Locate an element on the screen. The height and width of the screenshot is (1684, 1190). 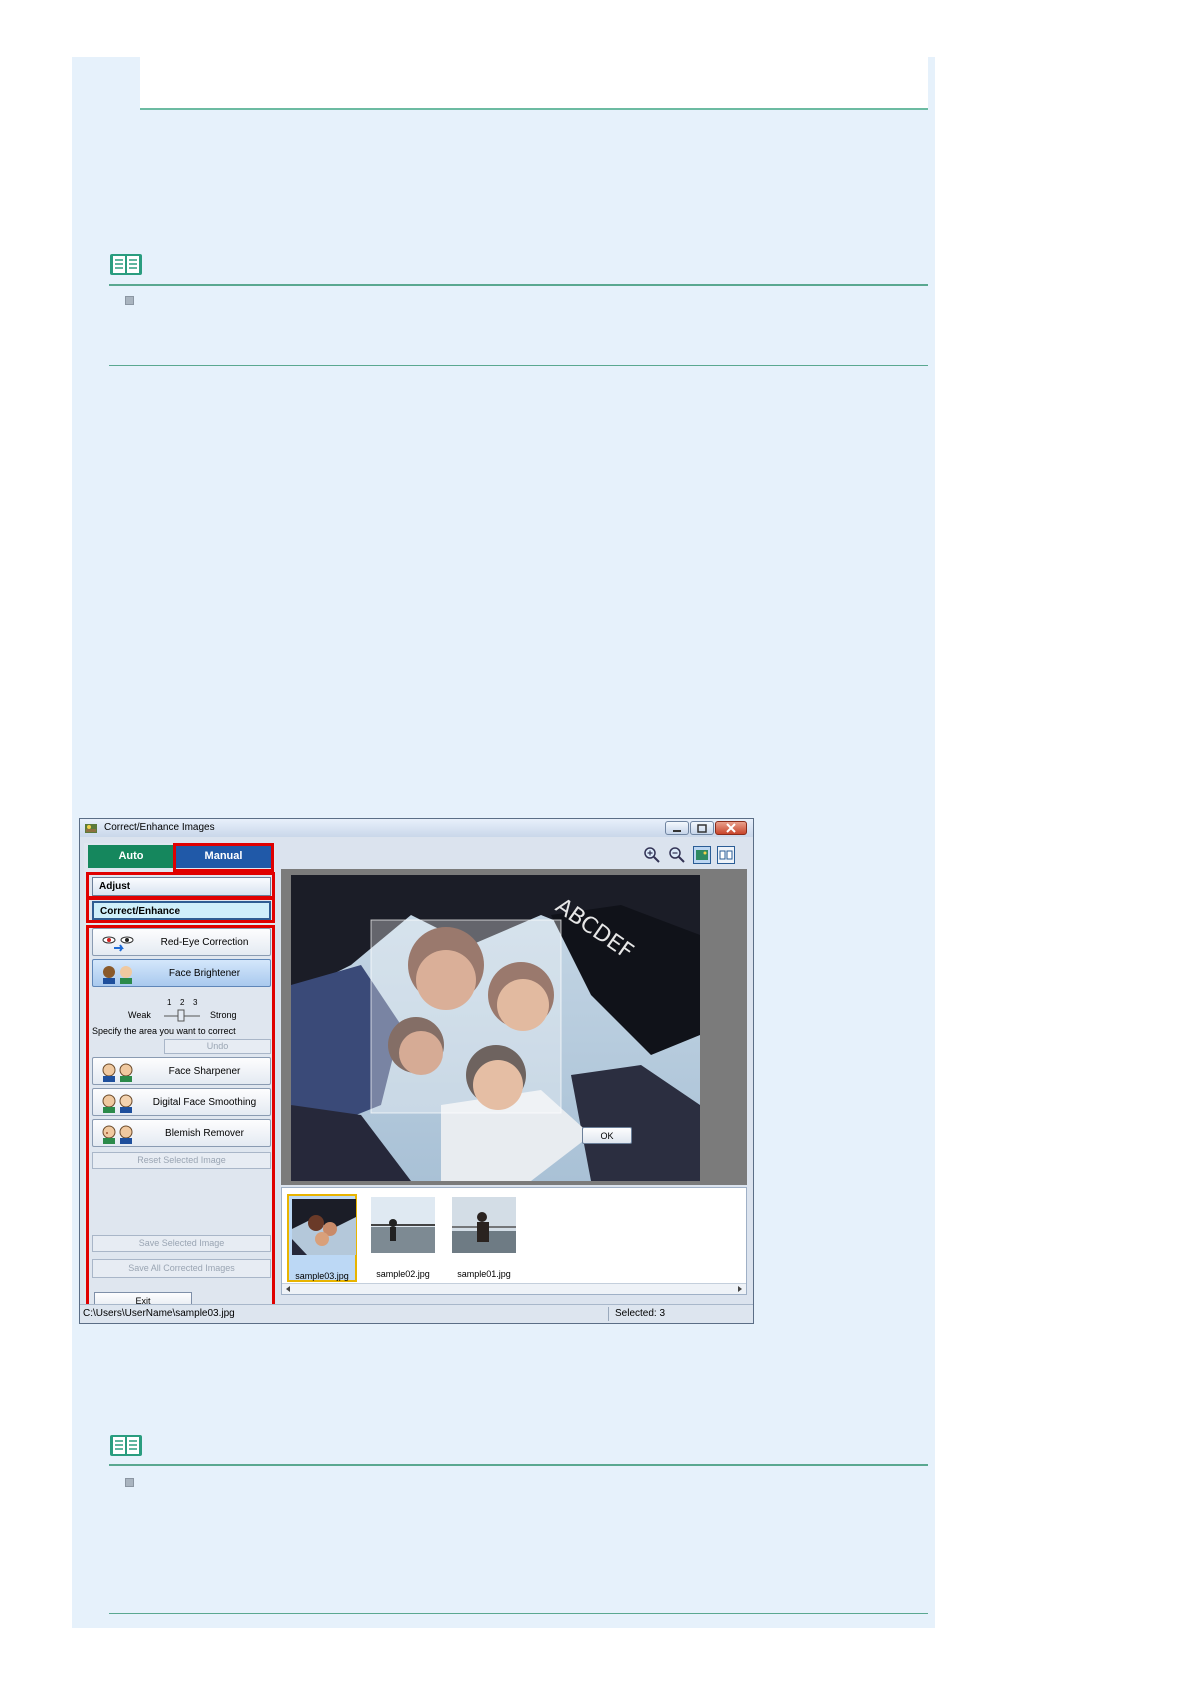
face-brightener-label: Face Brightener is located at coordinates (204, 973).